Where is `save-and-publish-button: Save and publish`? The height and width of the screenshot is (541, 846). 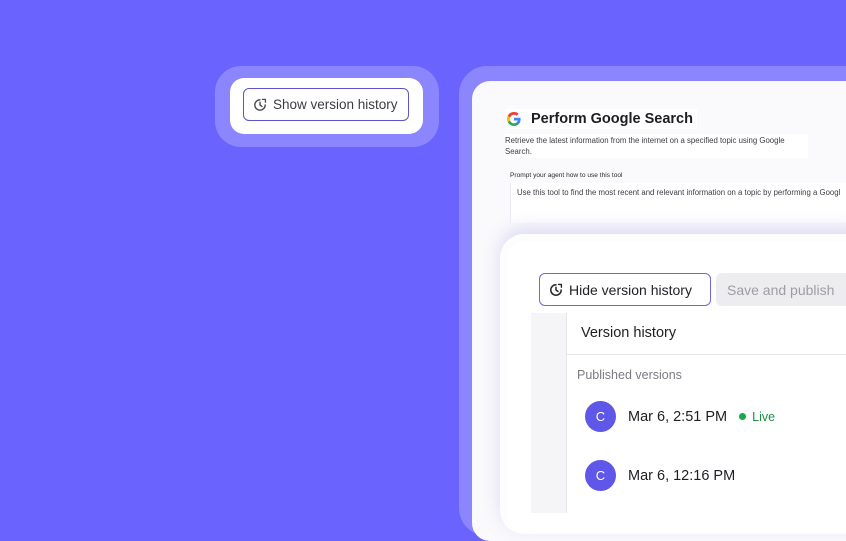
save-and-publish-button: Save and publish is located at coordinates (781, 289).